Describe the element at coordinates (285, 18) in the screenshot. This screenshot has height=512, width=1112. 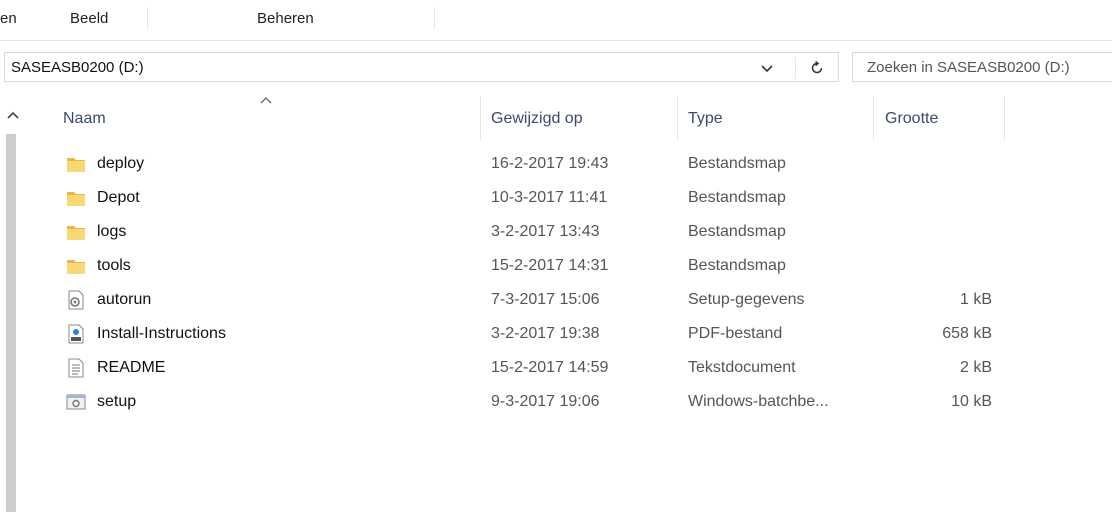
I see `ribbon-tab-beheren: Beheren` at that location.